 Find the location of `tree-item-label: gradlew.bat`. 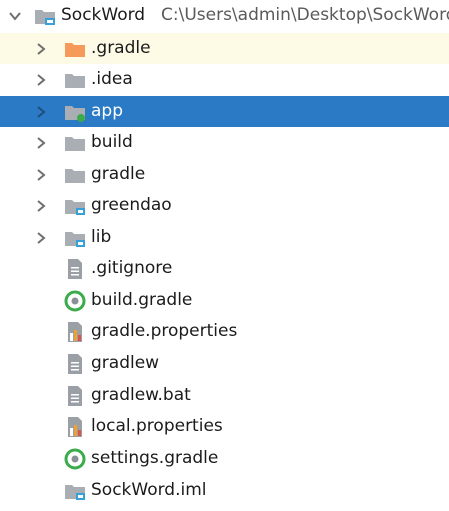

tree-item-label: gradlew.bat is located at coordinates (141, 395).